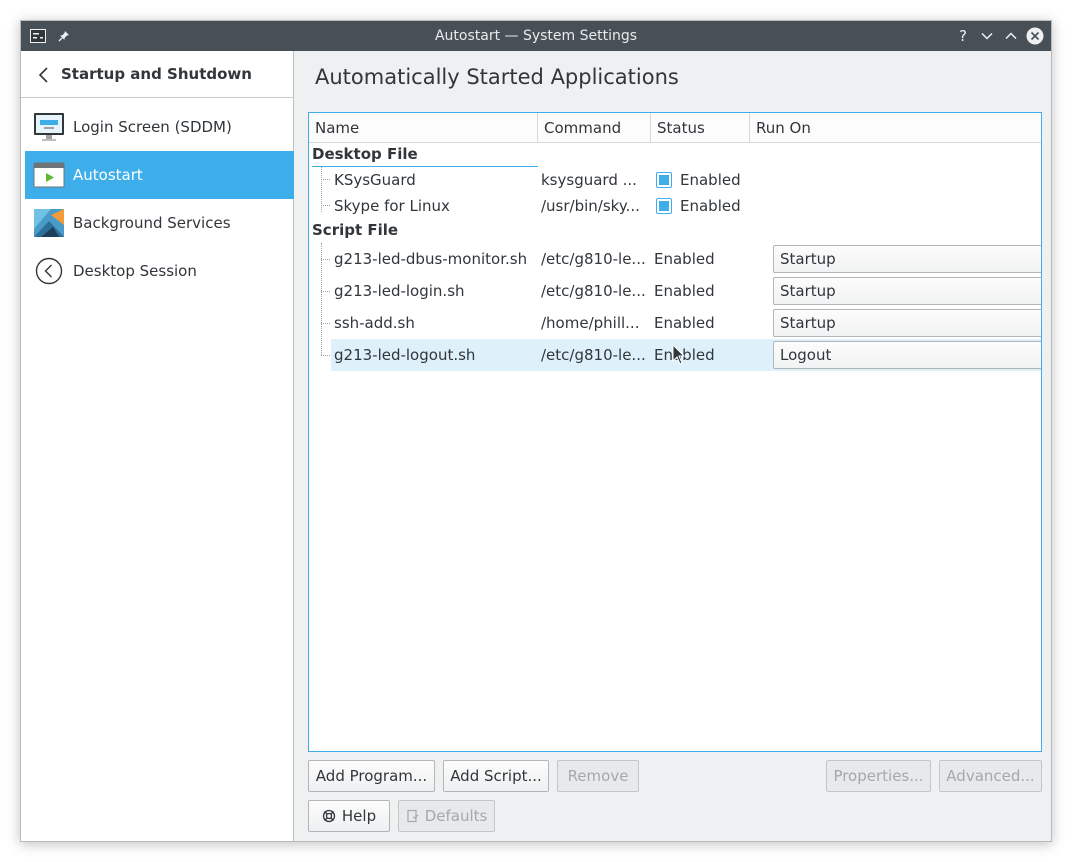  Describe the element at coordinates (1035, 36) in the screenshot. I see `close-icon` at that location.